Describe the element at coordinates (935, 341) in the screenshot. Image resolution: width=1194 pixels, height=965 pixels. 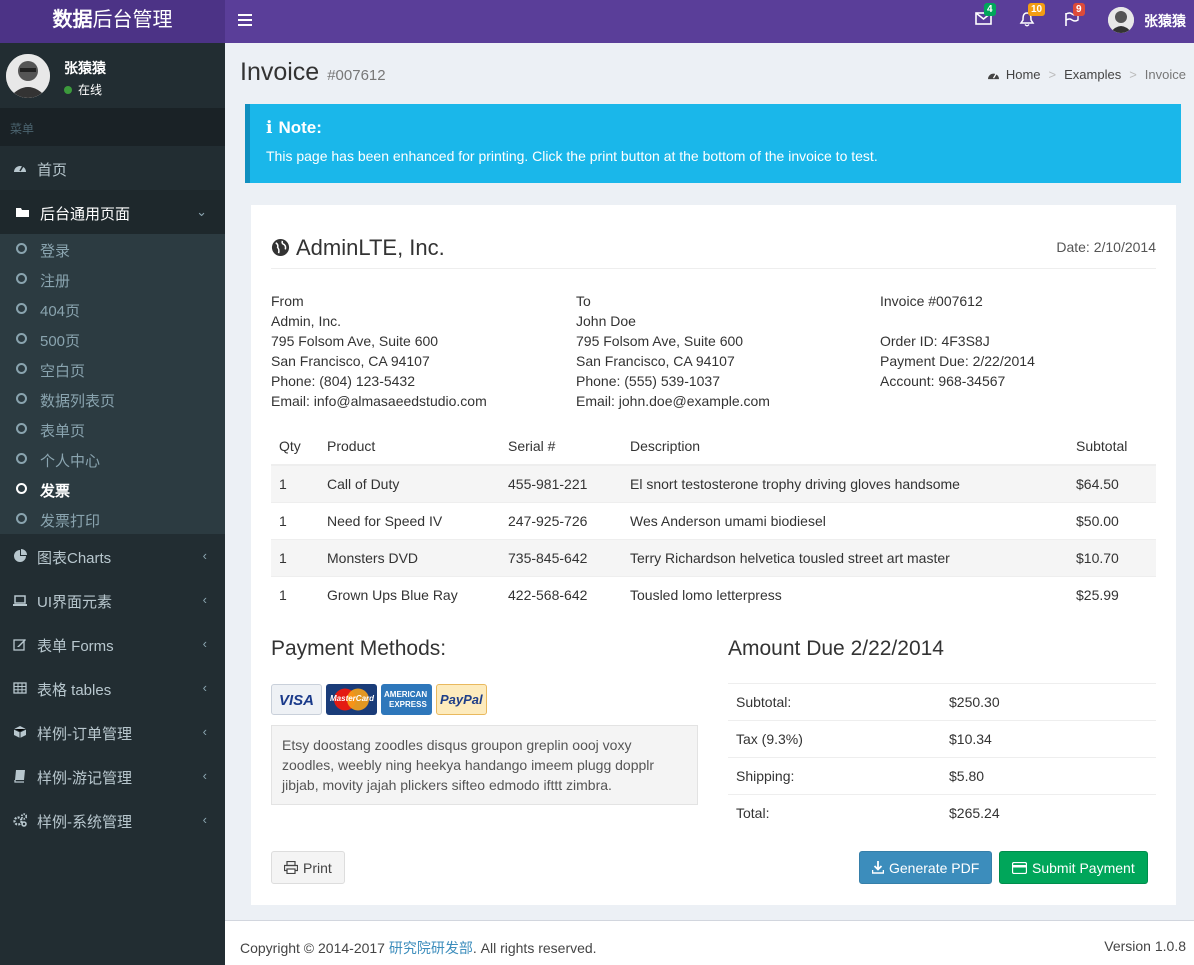
I see `order-id: Order ID: 4F3S8J` at that location.